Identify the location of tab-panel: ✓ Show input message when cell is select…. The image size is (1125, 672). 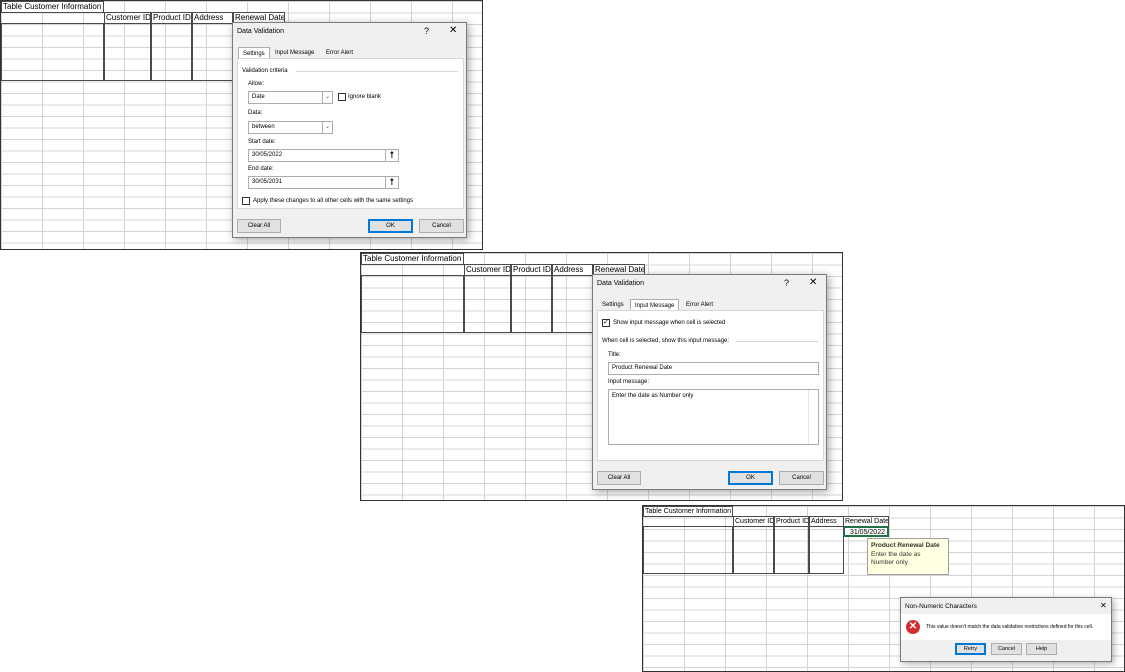
(710, 385).